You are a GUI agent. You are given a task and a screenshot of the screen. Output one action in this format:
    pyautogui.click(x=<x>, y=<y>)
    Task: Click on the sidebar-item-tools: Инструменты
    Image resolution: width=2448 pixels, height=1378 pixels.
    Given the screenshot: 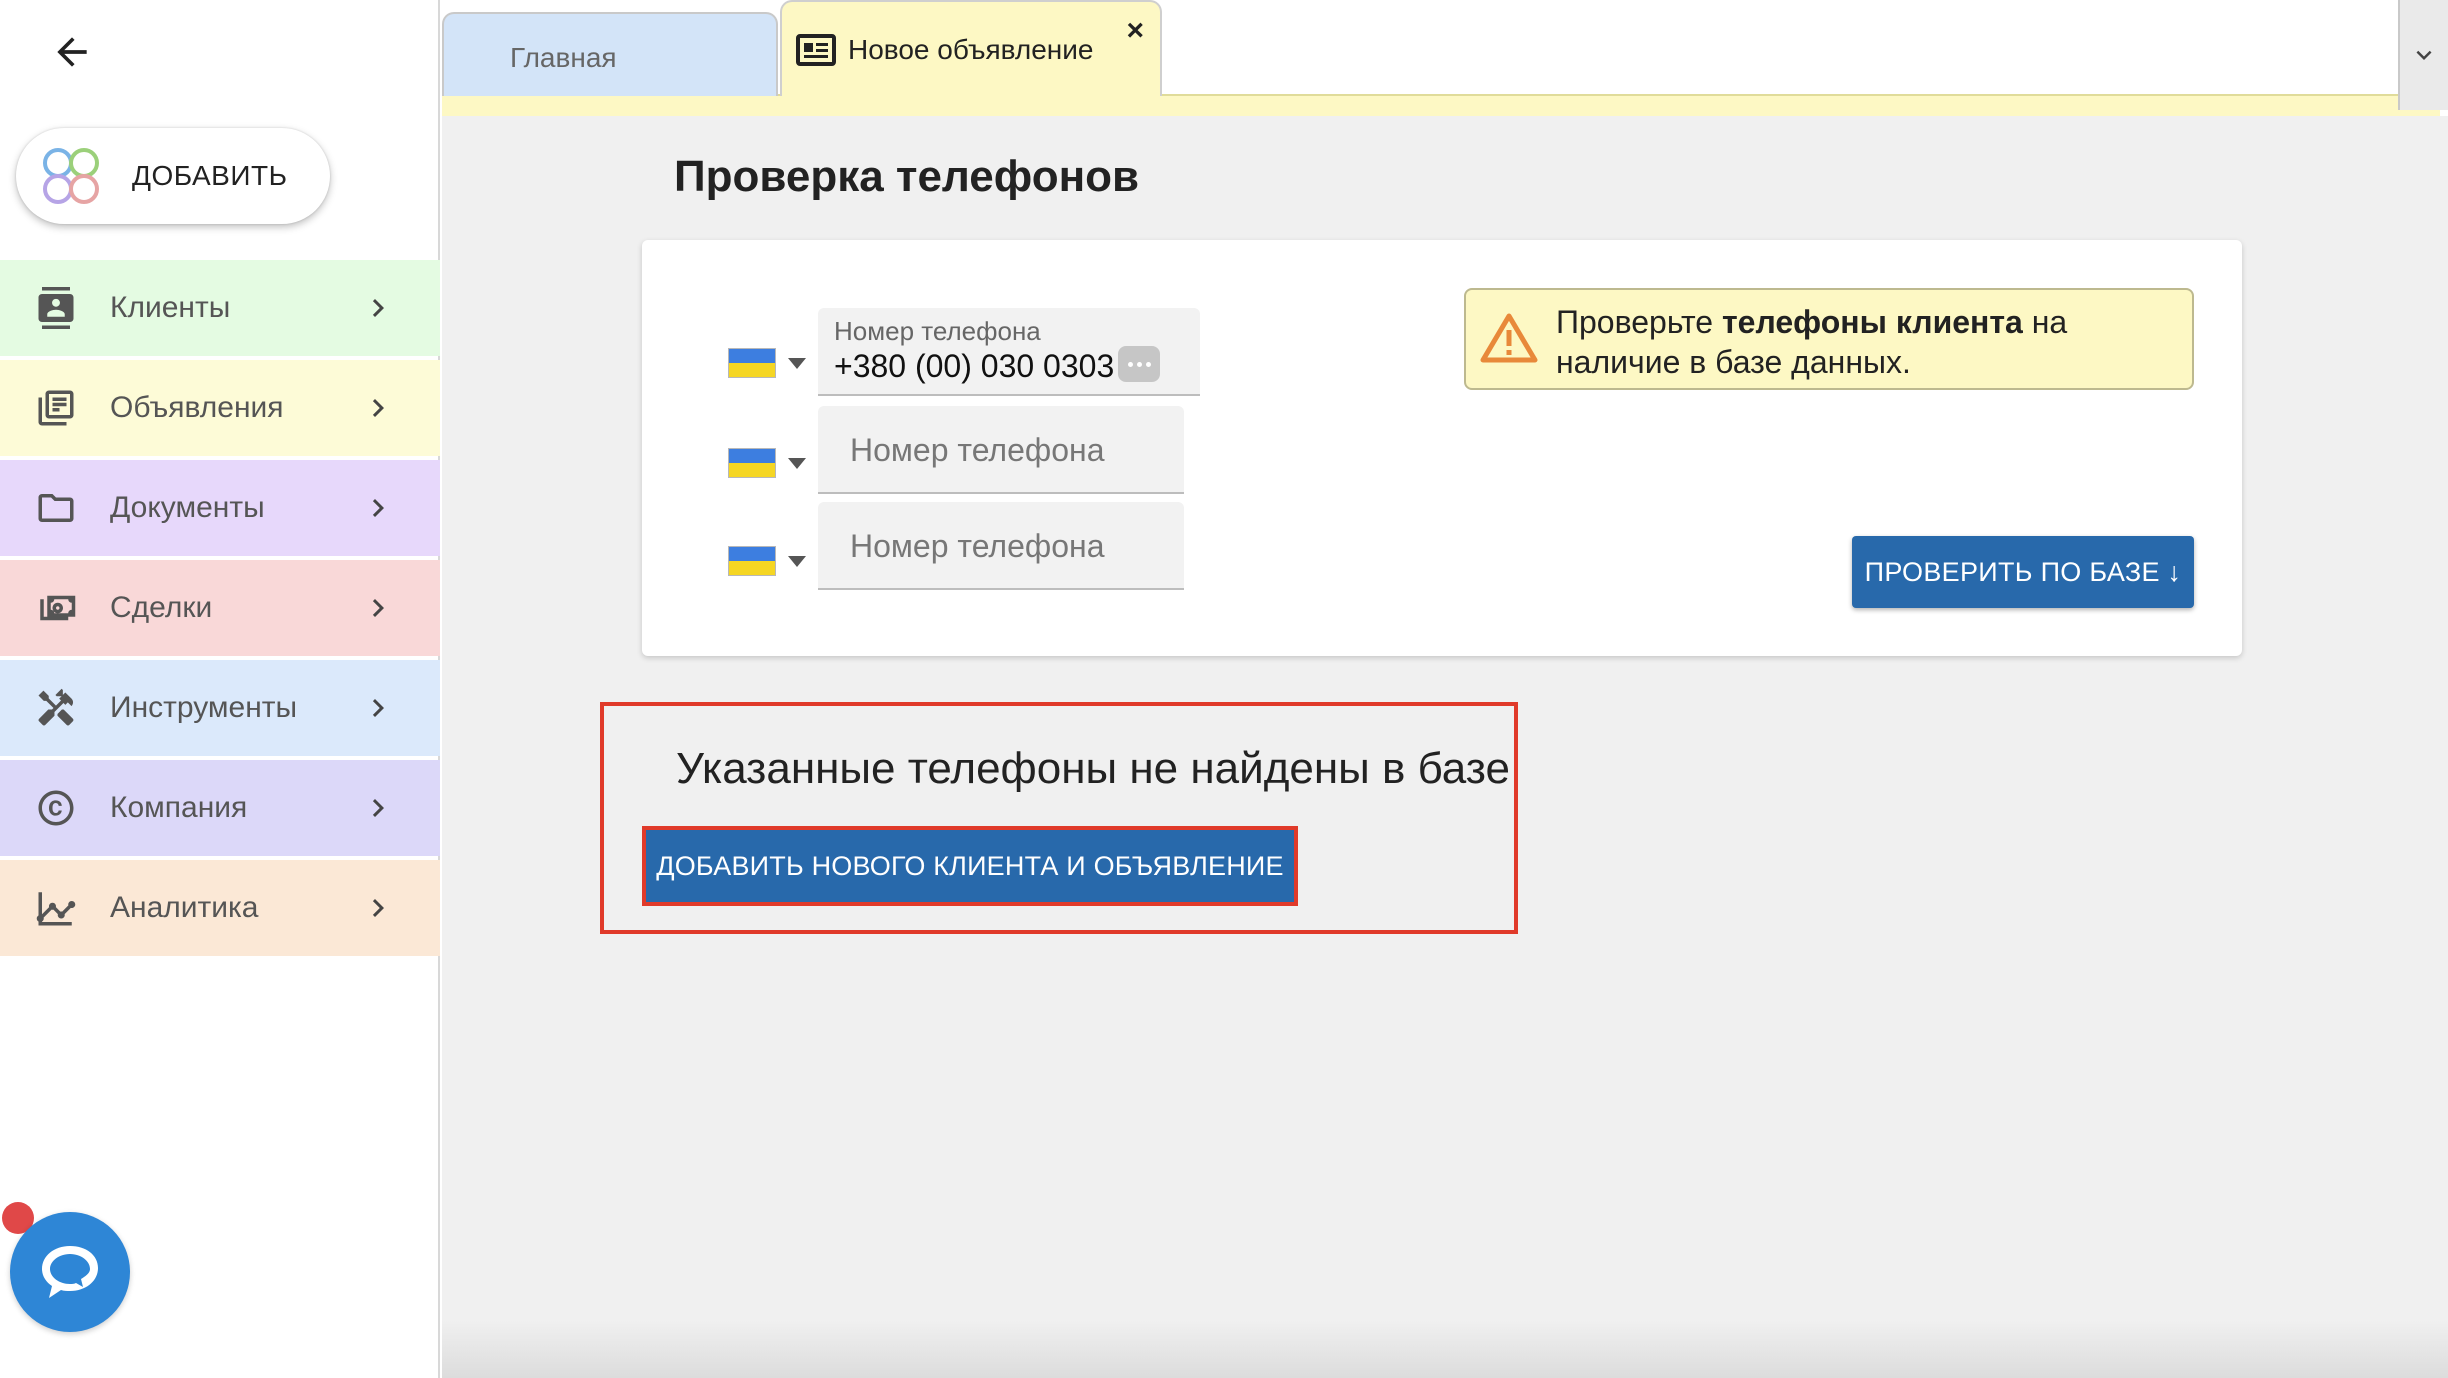 What is the action you would take?
    pyautogui.click(x=220, y=708)
    